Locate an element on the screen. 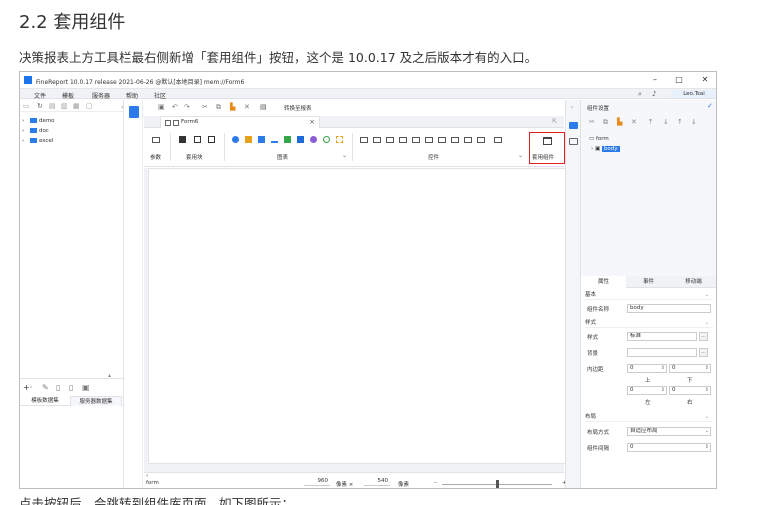  tab-form6: Form6 × is located at coordinates (240, 122).